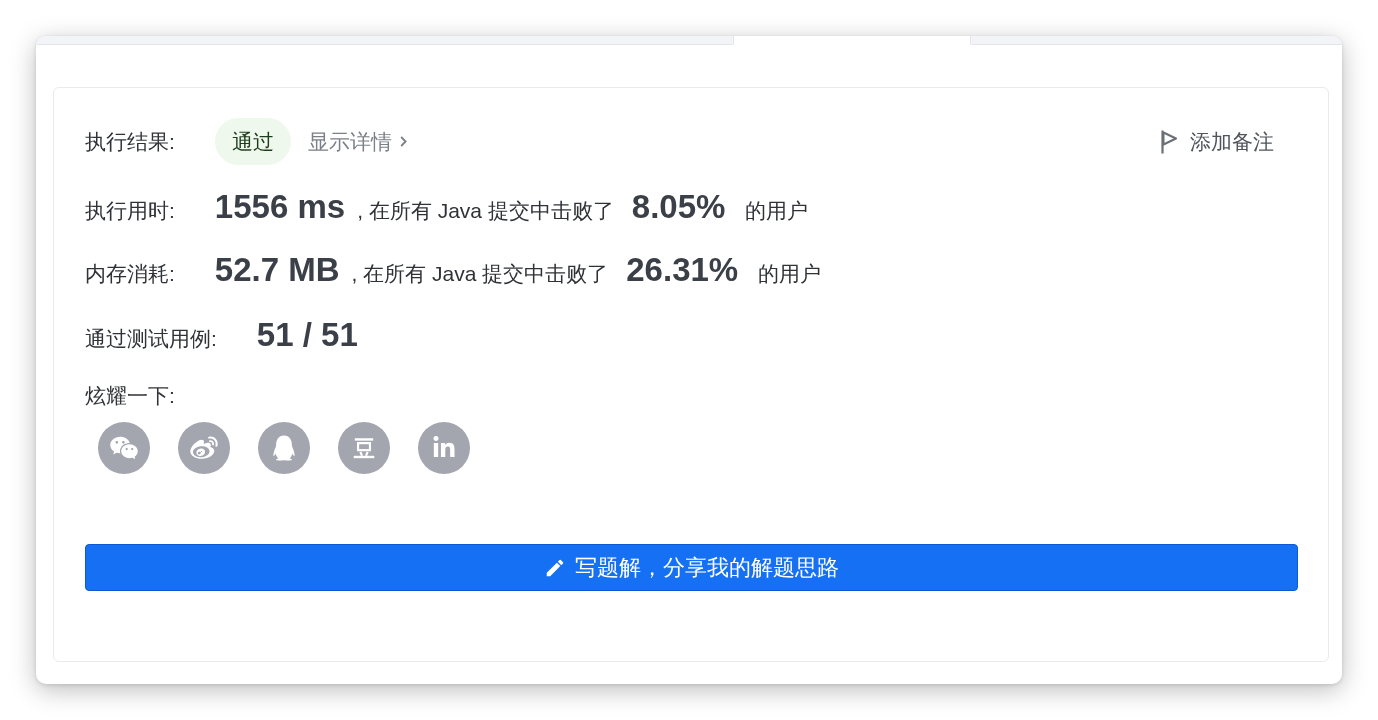 This screenshot has height=720, width=1378. Describe the element at coordinates (1217, 141) in the screenshot. I see `add-note-button: 添加备注` at that location.